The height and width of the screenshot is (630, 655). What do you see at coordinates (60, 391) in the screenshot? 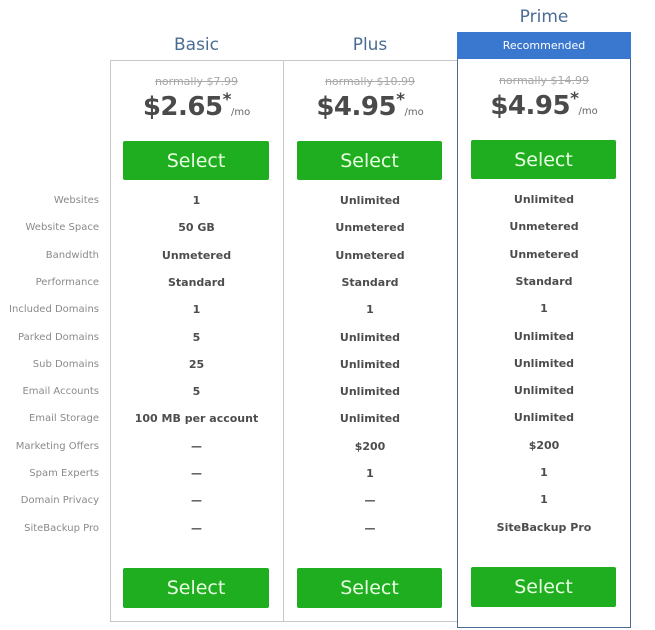
I see `feature-label: Email Accounts` at bounding box center [60, 391].